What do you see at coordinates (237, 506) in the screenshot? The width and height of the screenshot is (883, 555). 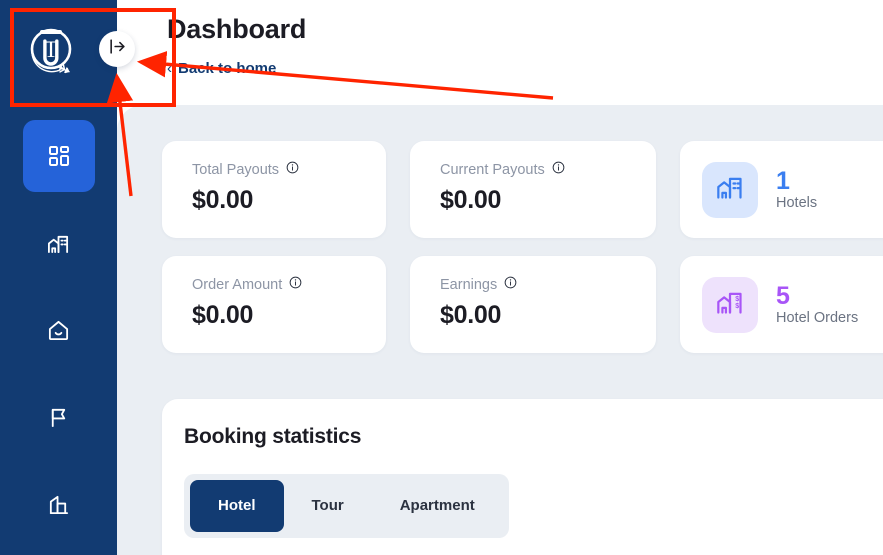 I see `tab-hotel: Hotel` at bounding box center [237, 506].